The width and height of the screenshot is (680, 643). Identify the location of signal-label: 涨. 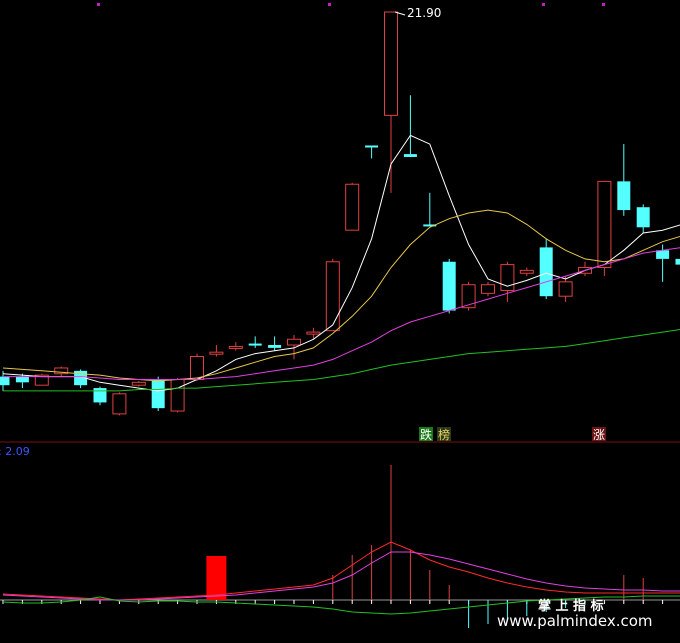
(599, 434).